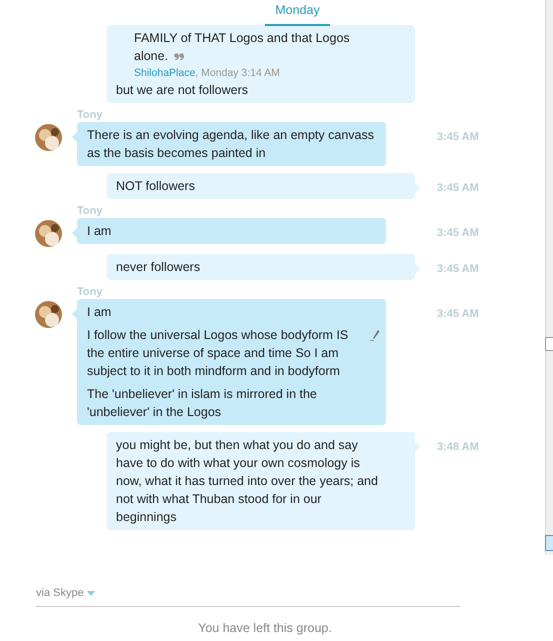  I want to click on quote-time: , Monday 3:14 AM, so click(237, 73).